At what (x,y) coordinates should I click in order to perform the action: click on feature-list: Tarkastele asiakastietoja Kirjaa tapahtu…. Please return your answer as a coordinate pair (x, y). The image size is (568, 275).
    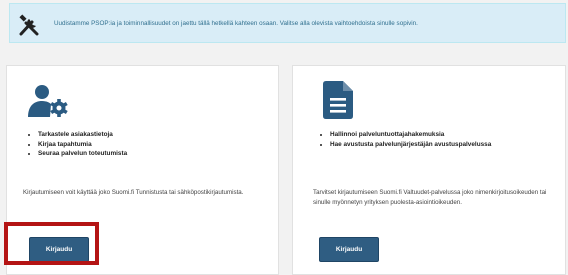
    Looking at the image, I should click on (78, 144).